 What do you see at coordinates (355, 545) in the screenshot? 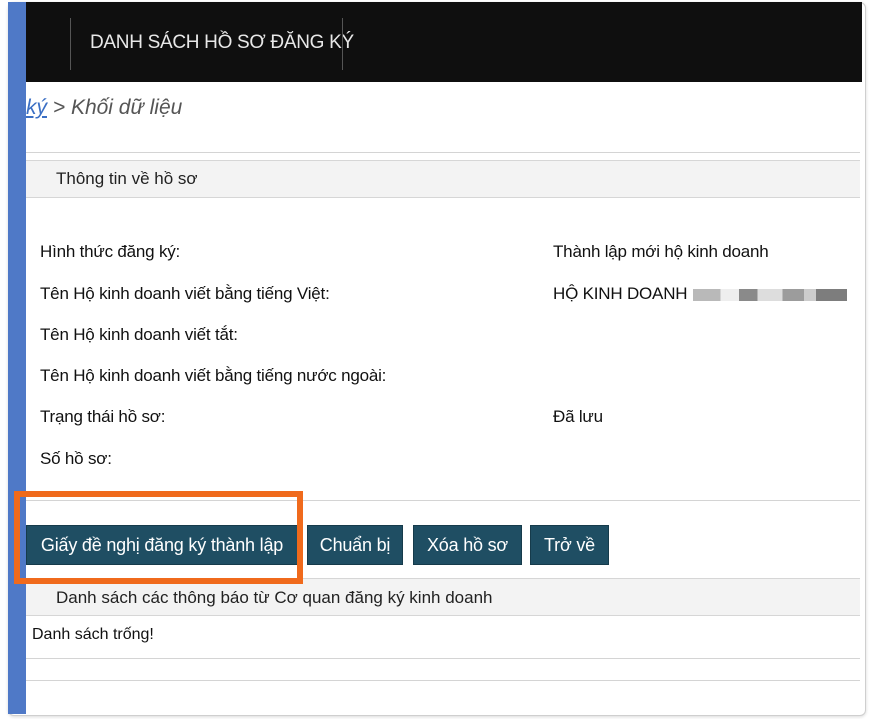
I see `prepare-button: Chuẩn bị` at bounding box center [355, 545].